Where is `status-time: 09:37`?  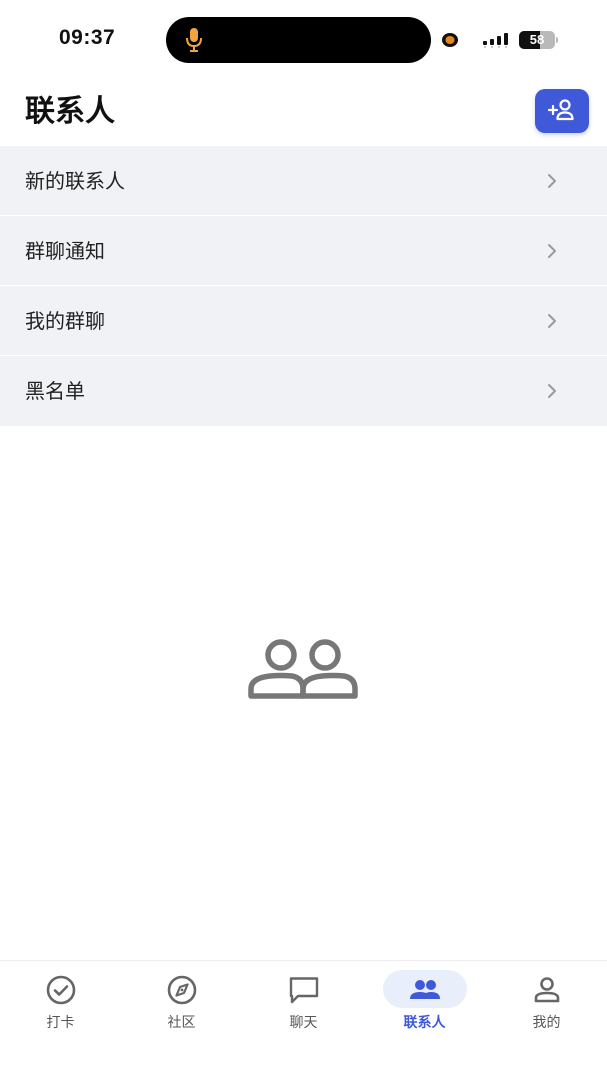 status-time: 09:37 is located at coordinates (87, 37).